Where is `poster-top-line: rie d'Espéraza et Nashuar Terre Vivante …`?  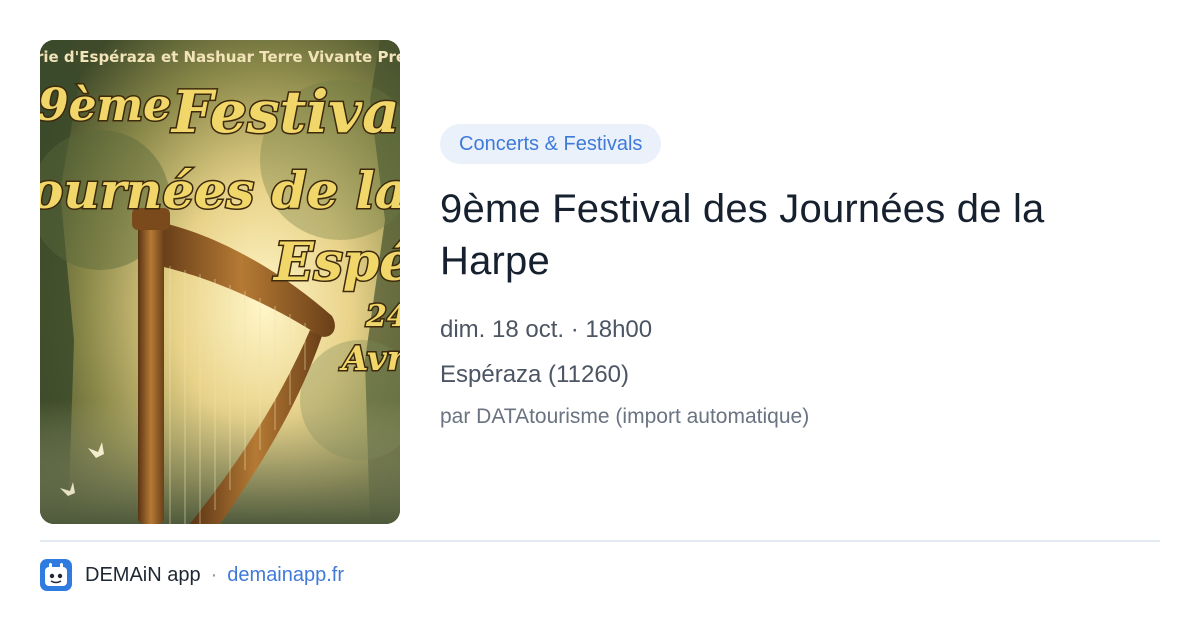
poster-top-line: rie d'Espéraza et Nashuar Terre Vivante … is located at coordinates (220, 57).